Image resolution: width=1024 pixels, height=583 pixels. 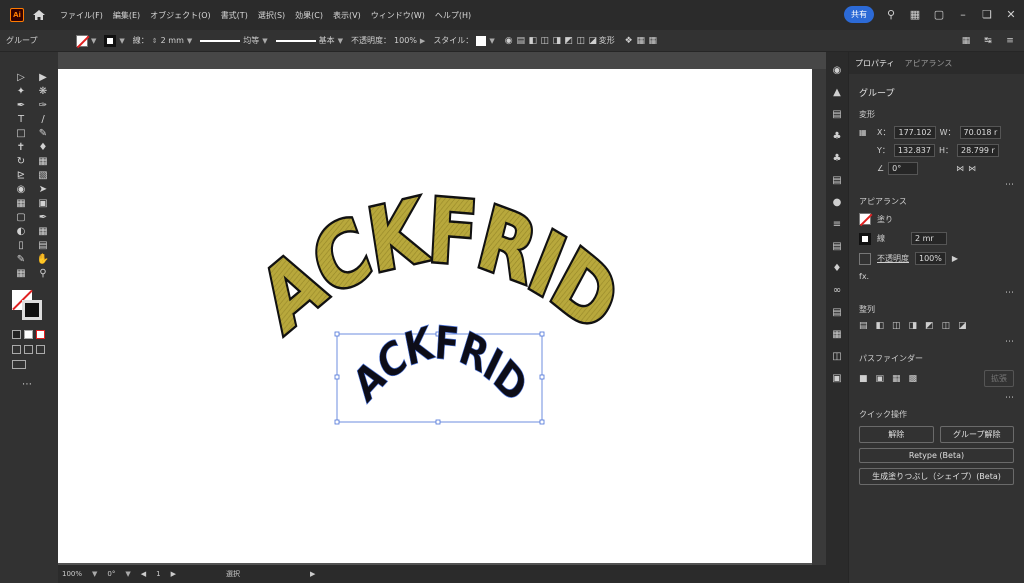 What do you see at coordinates (972, 168) in the screenshot?
I see `flip-vertical-icon: ⋈` at bounding box center [972, 168].